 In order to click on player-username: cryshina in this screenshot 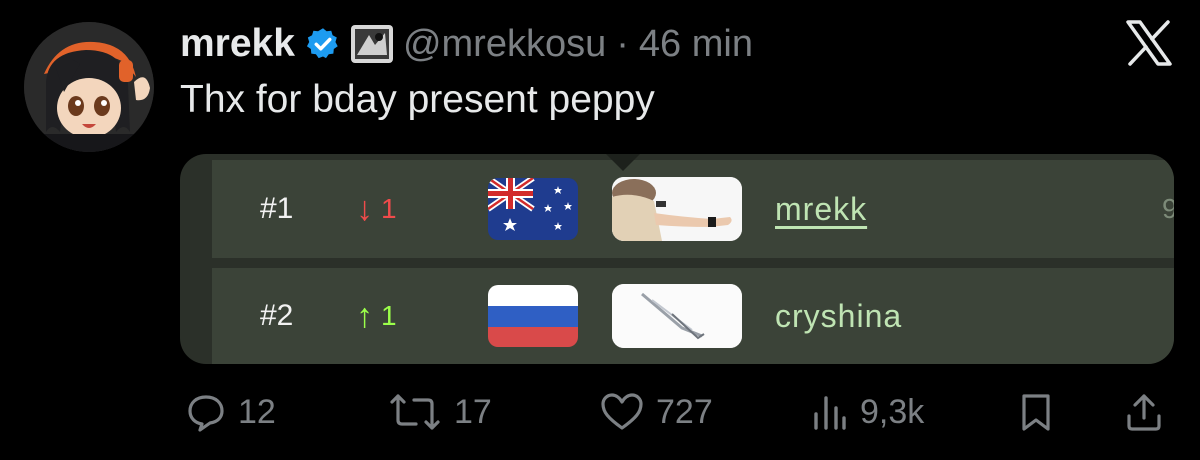, I will do `click(838, 316)`.